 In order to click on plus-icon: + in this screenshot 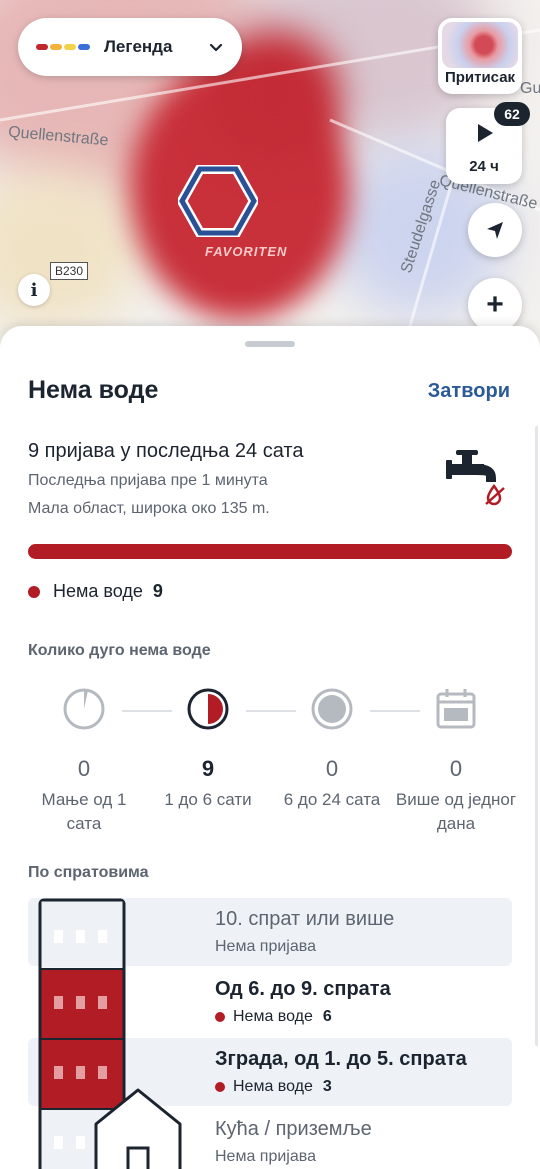, I will do `click(495, 304)`.